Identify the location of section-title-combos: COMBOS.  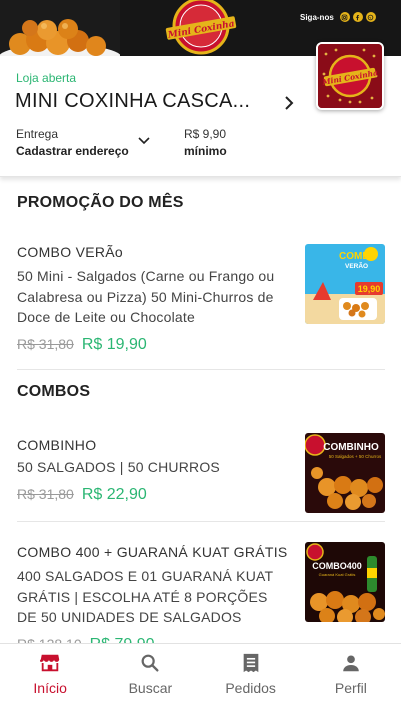
(54, 391).